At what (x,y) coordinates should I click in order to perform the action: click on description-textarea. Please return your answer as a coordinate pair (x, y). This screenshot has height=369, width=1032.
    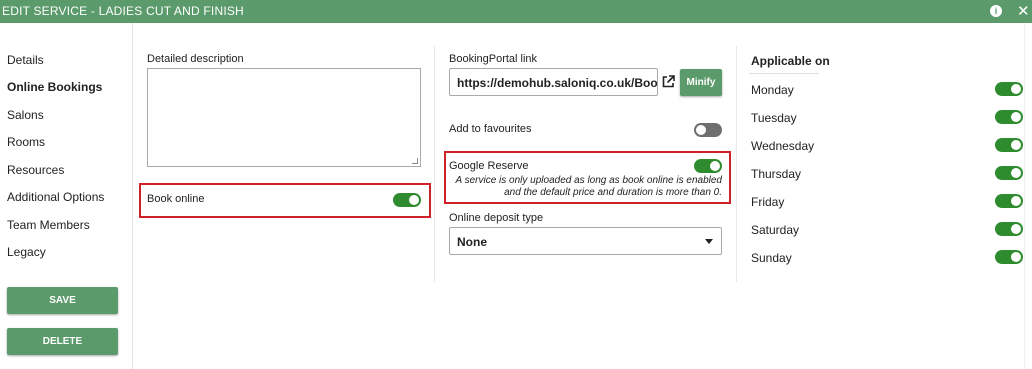
    Looking at the image, I should click on (284, 117).